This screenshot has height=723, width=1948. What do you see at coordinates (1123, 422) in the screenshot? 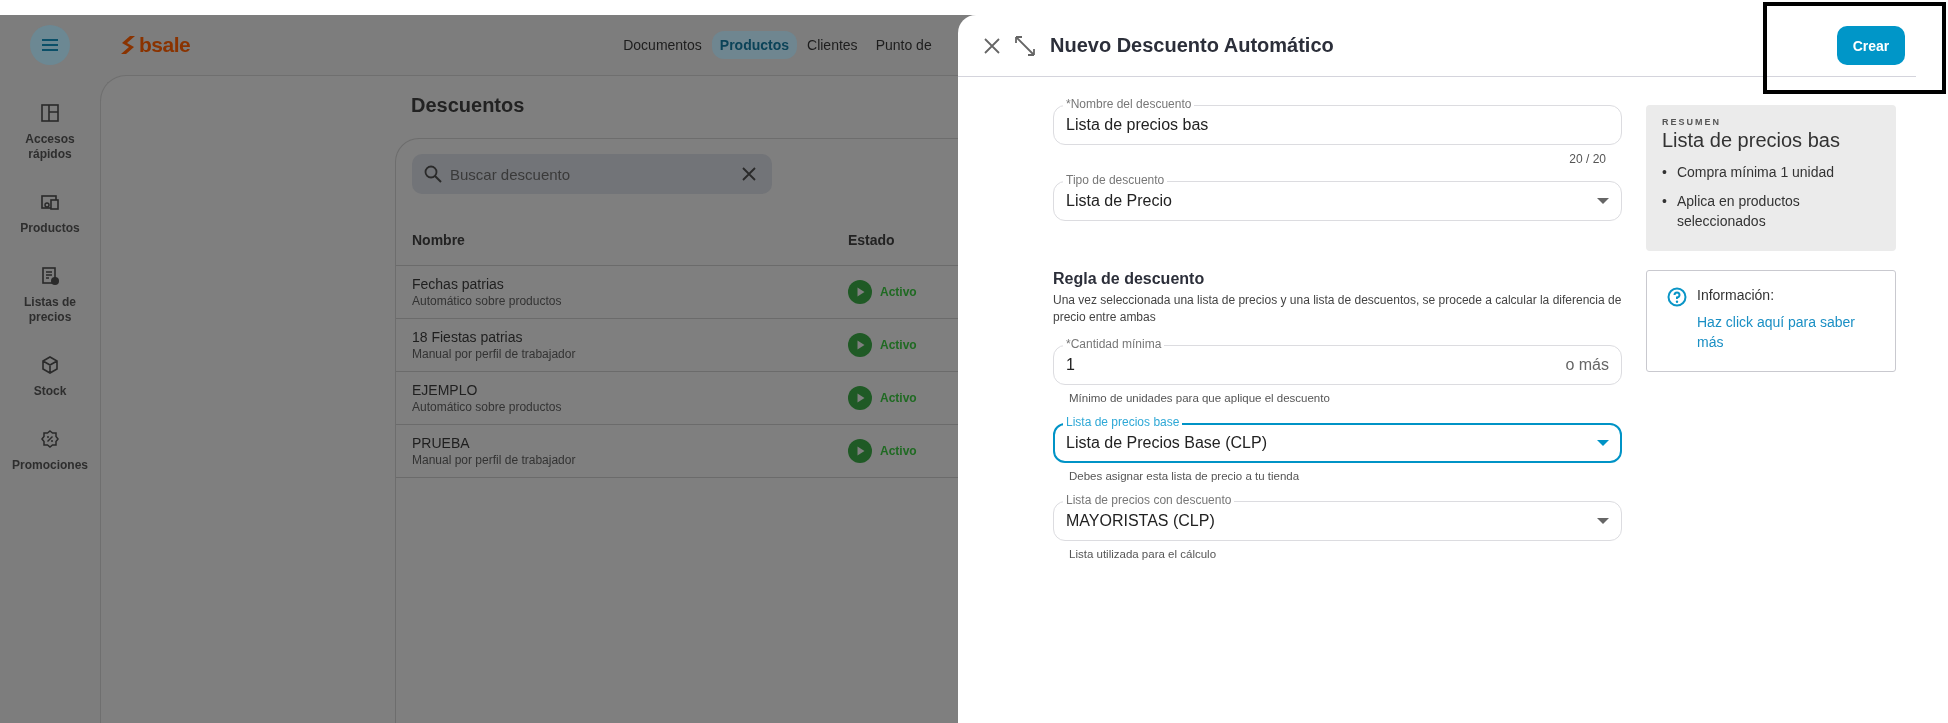
I see `field-label: Lista de precios base` at bounding box center [1123, 422].